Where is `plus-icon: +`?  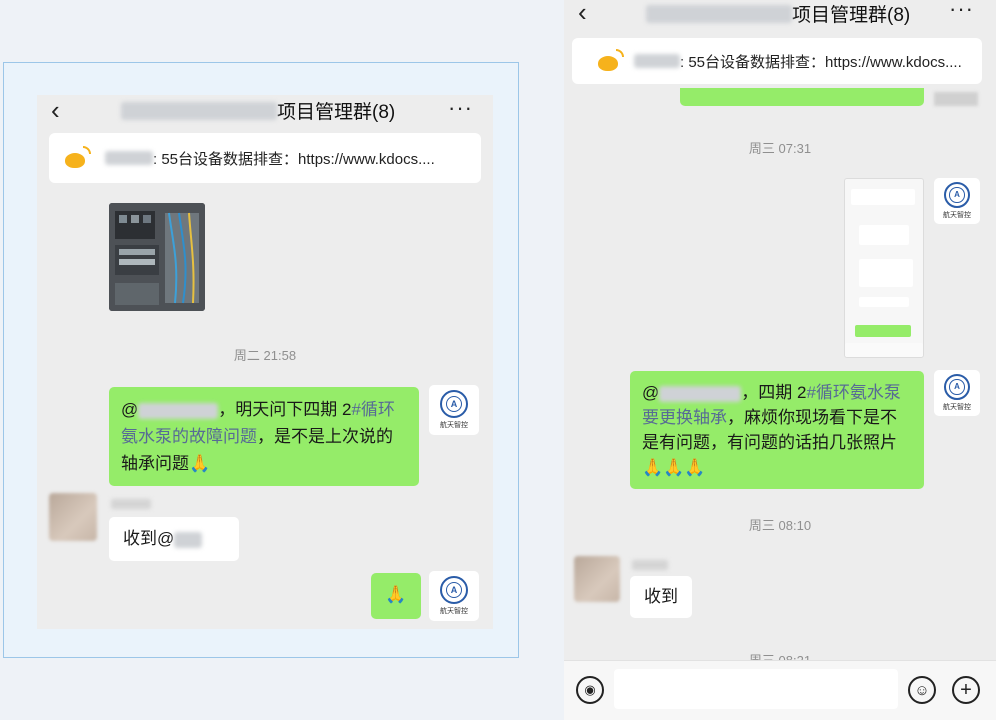 plus-icon: + is located at coordinates (966, 690).